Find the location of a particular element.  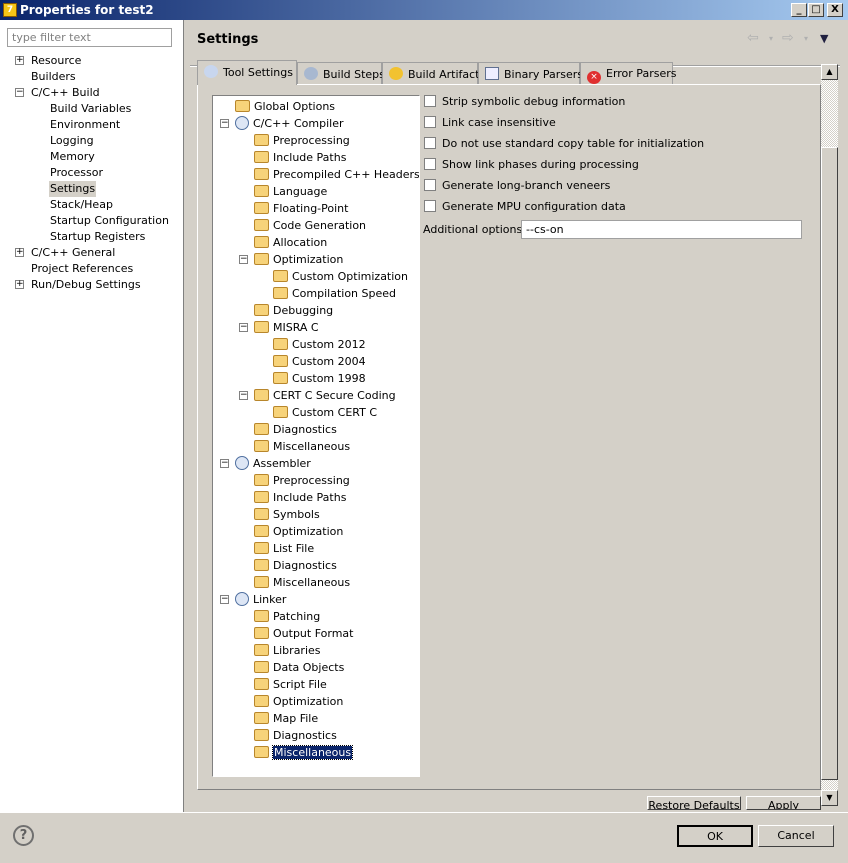

tab-binary-parsers: Binary Parsers is located at coordinates (530, 73).